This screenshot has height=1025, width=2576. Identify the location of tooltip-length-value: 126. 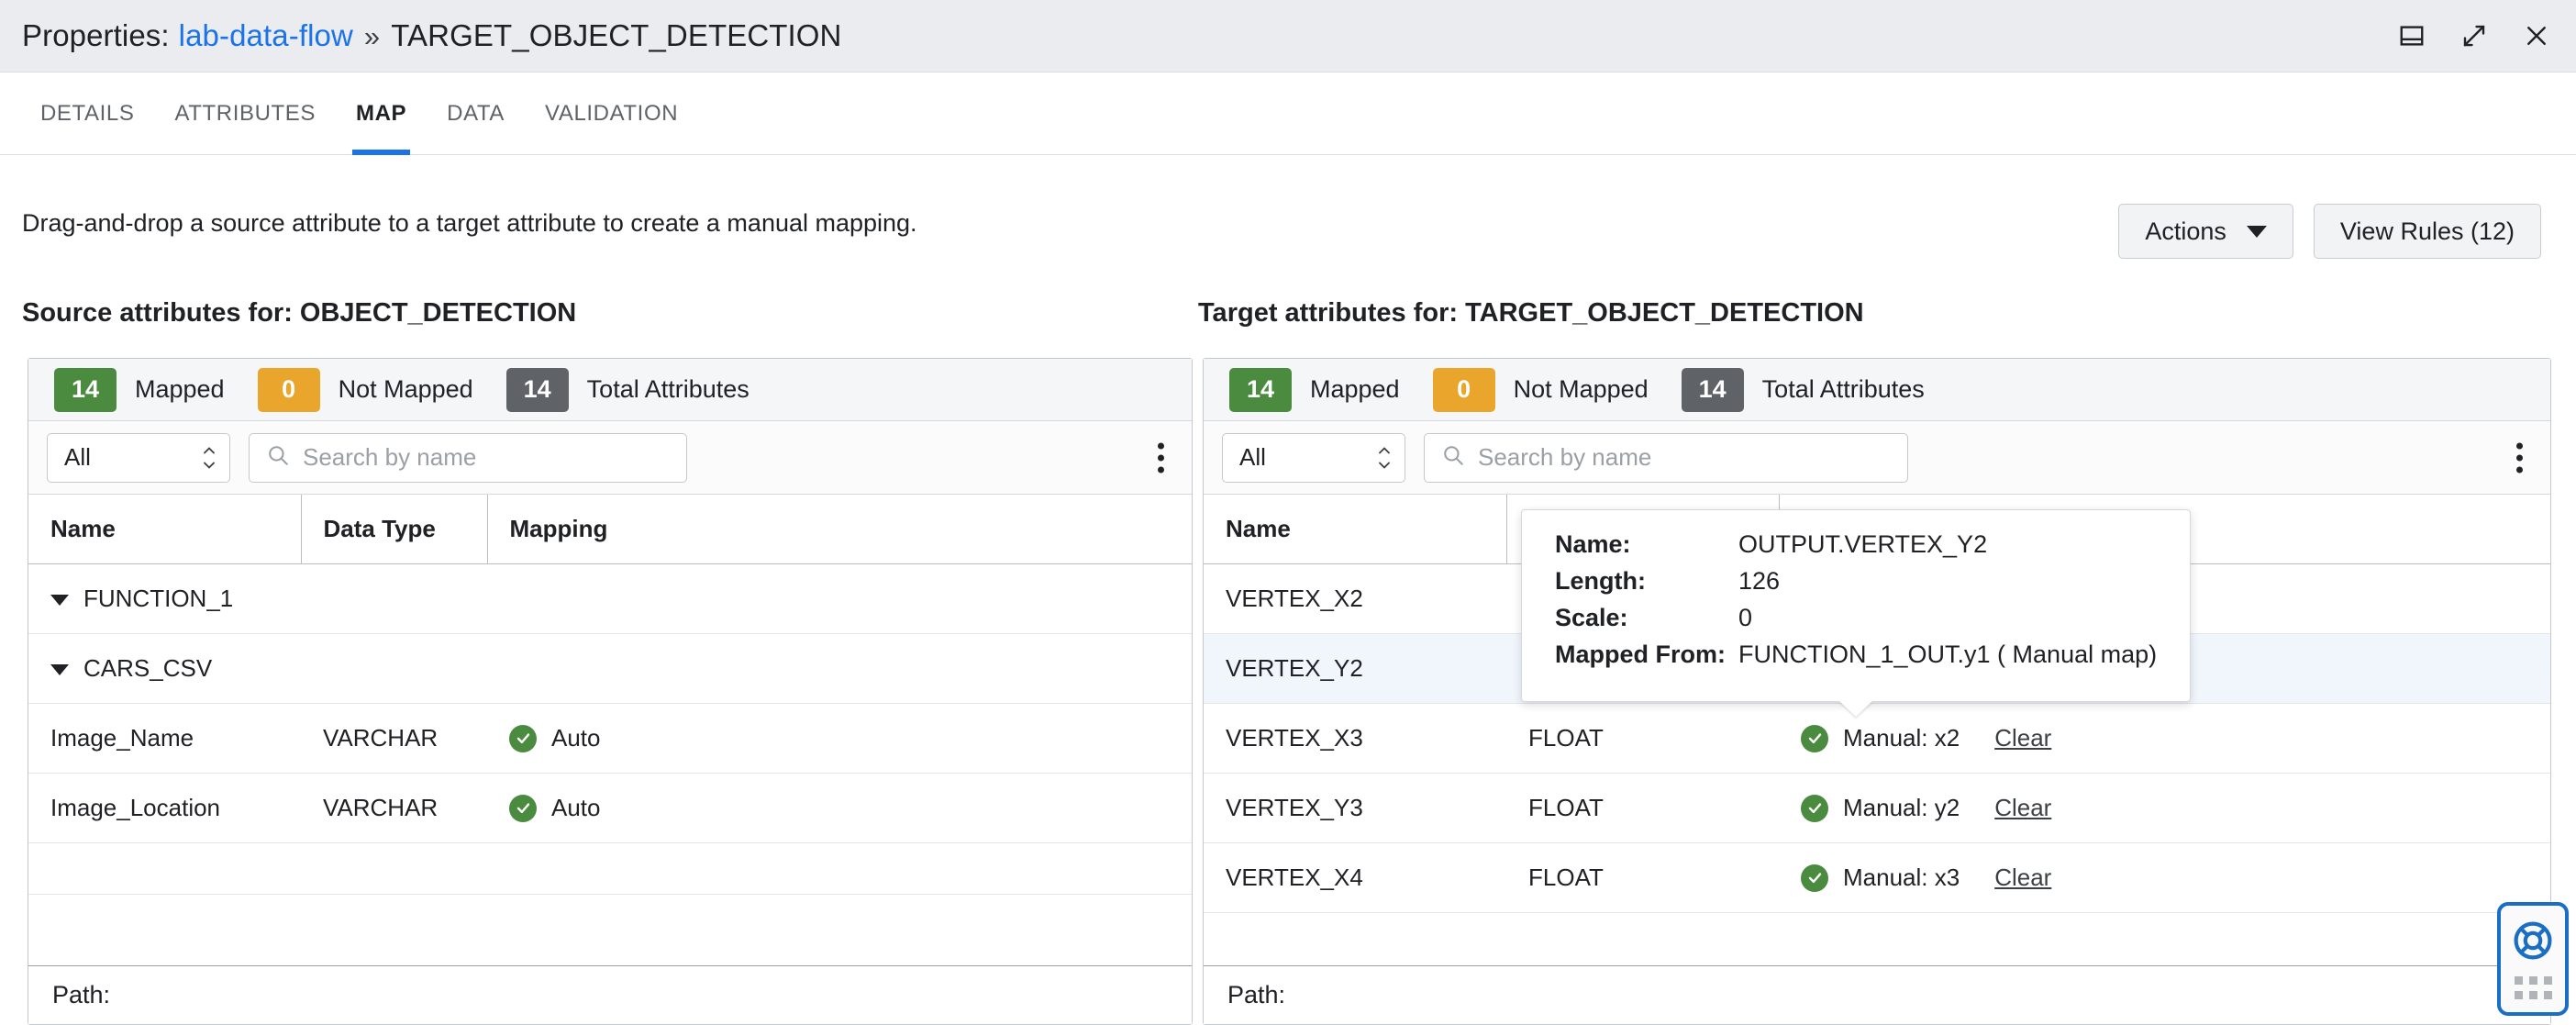
(1759, 581).